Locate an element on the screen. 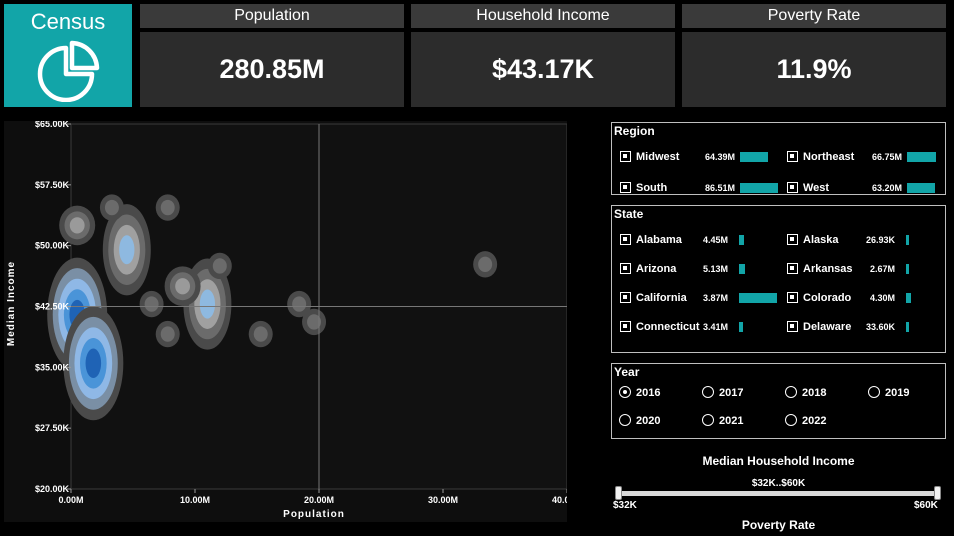  income-slider-track is located at coordinates (778, 493).